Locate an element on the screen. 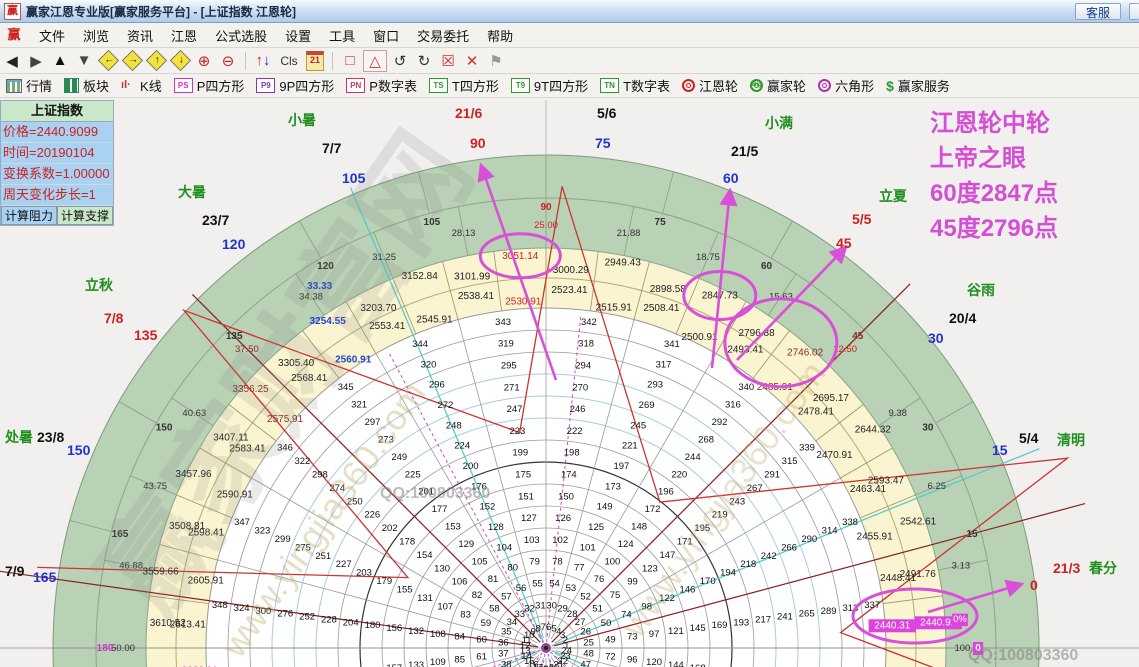 The image size is (1139, 667). tool-winner-service: $ 赢家服务 is located at coordinates (918, 85).